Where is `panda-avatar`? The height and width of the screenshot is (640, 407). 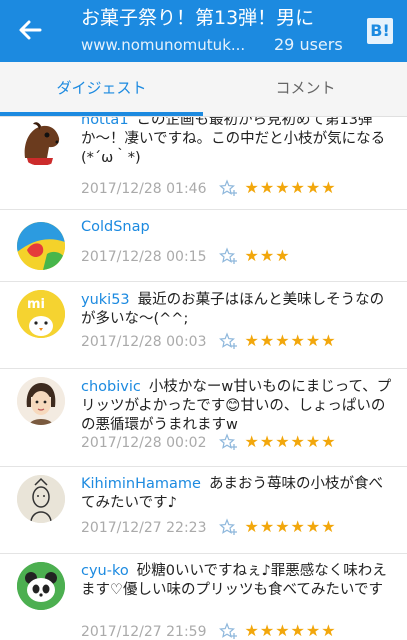
panda-avatar is located at coordinates (41, 586).